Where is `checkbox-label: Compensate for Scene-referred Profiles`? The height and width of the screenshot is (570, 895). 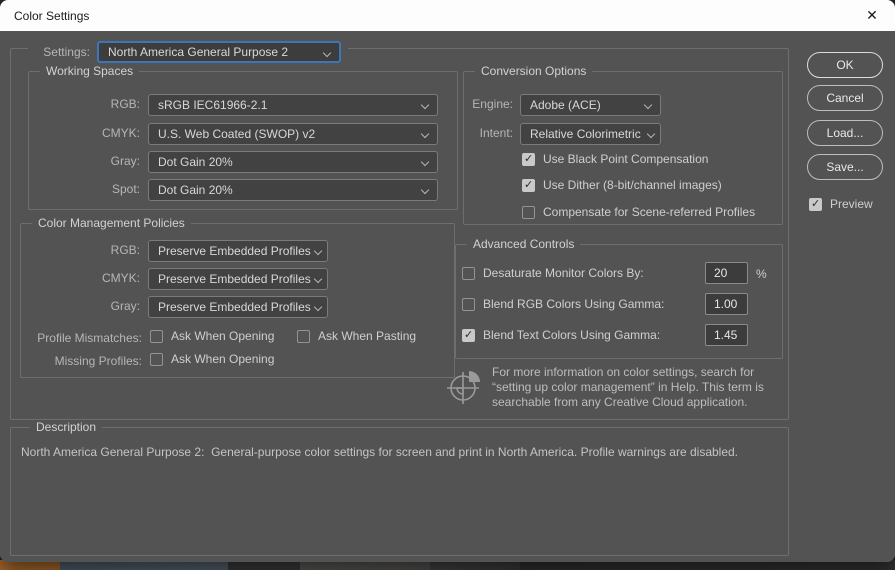
checkbox-label: Compensate for Scene-referred Profiles is located at coordinates (649, 212).